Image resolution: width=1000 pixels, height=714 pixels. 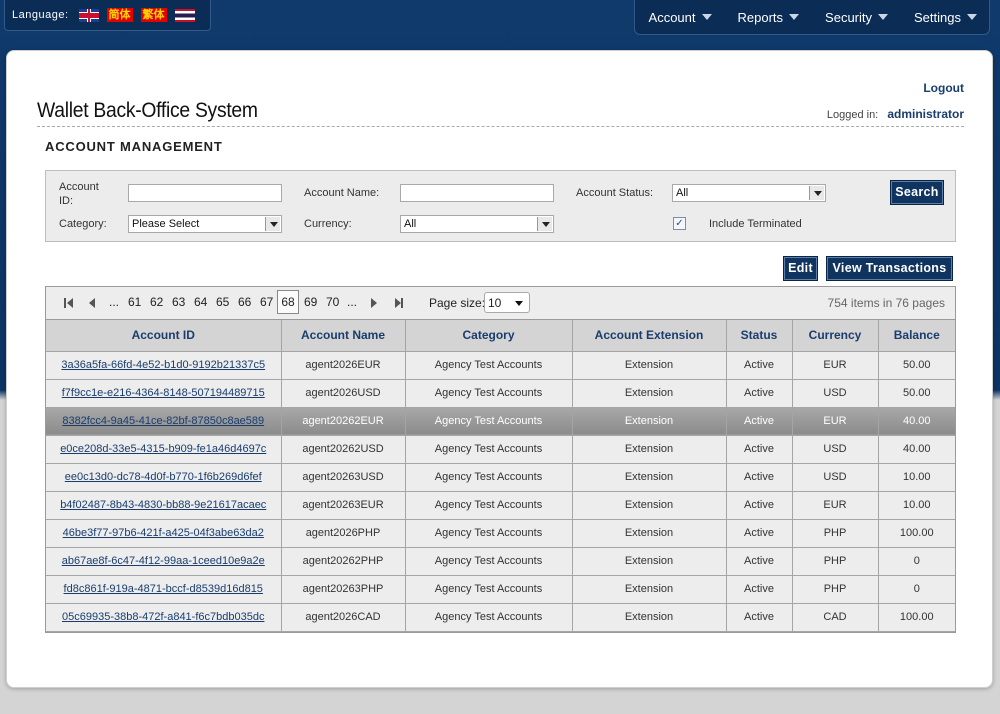 I want to click on cell-account-name: agent2026EUR, so click(x=343, y=365).